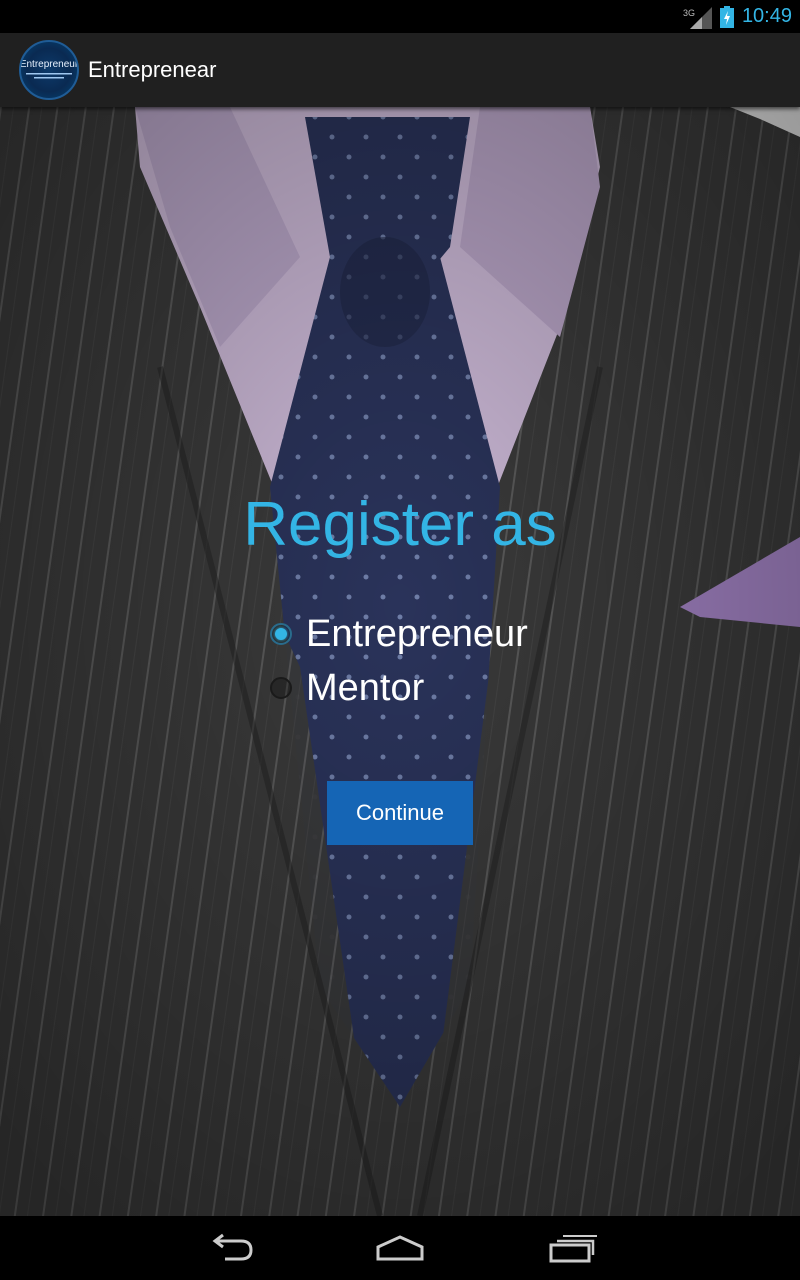  Describe the element at coordinates (697, 17) in the screenshot. I see `signal-icon: 3G` at that location.